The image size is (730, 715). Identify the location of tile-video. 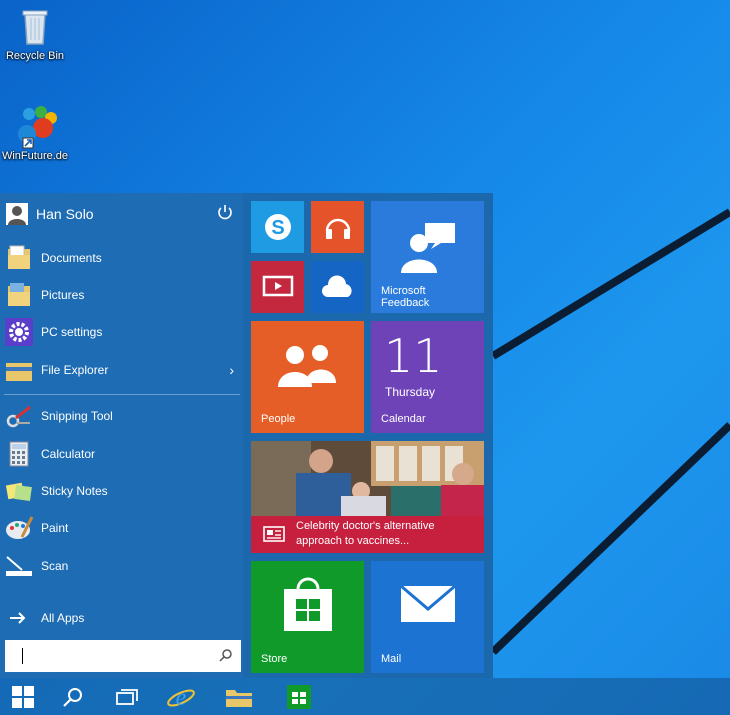
(277, 287).